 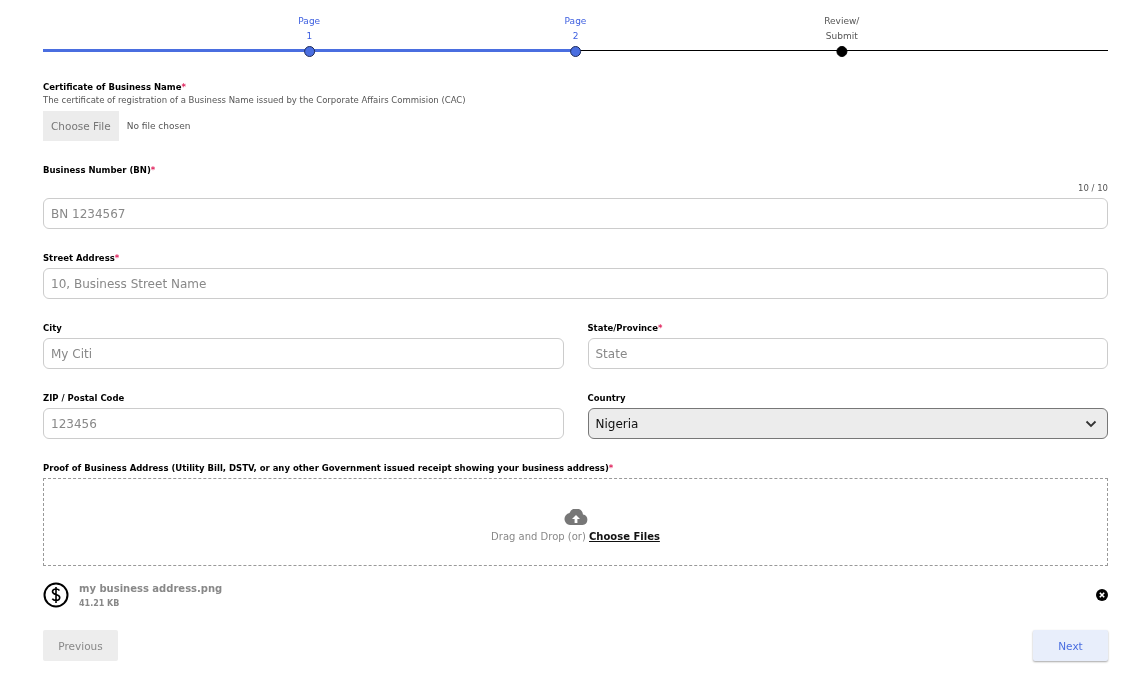 I want to click on chevron-down-icon, so click(x=1091, y=423).